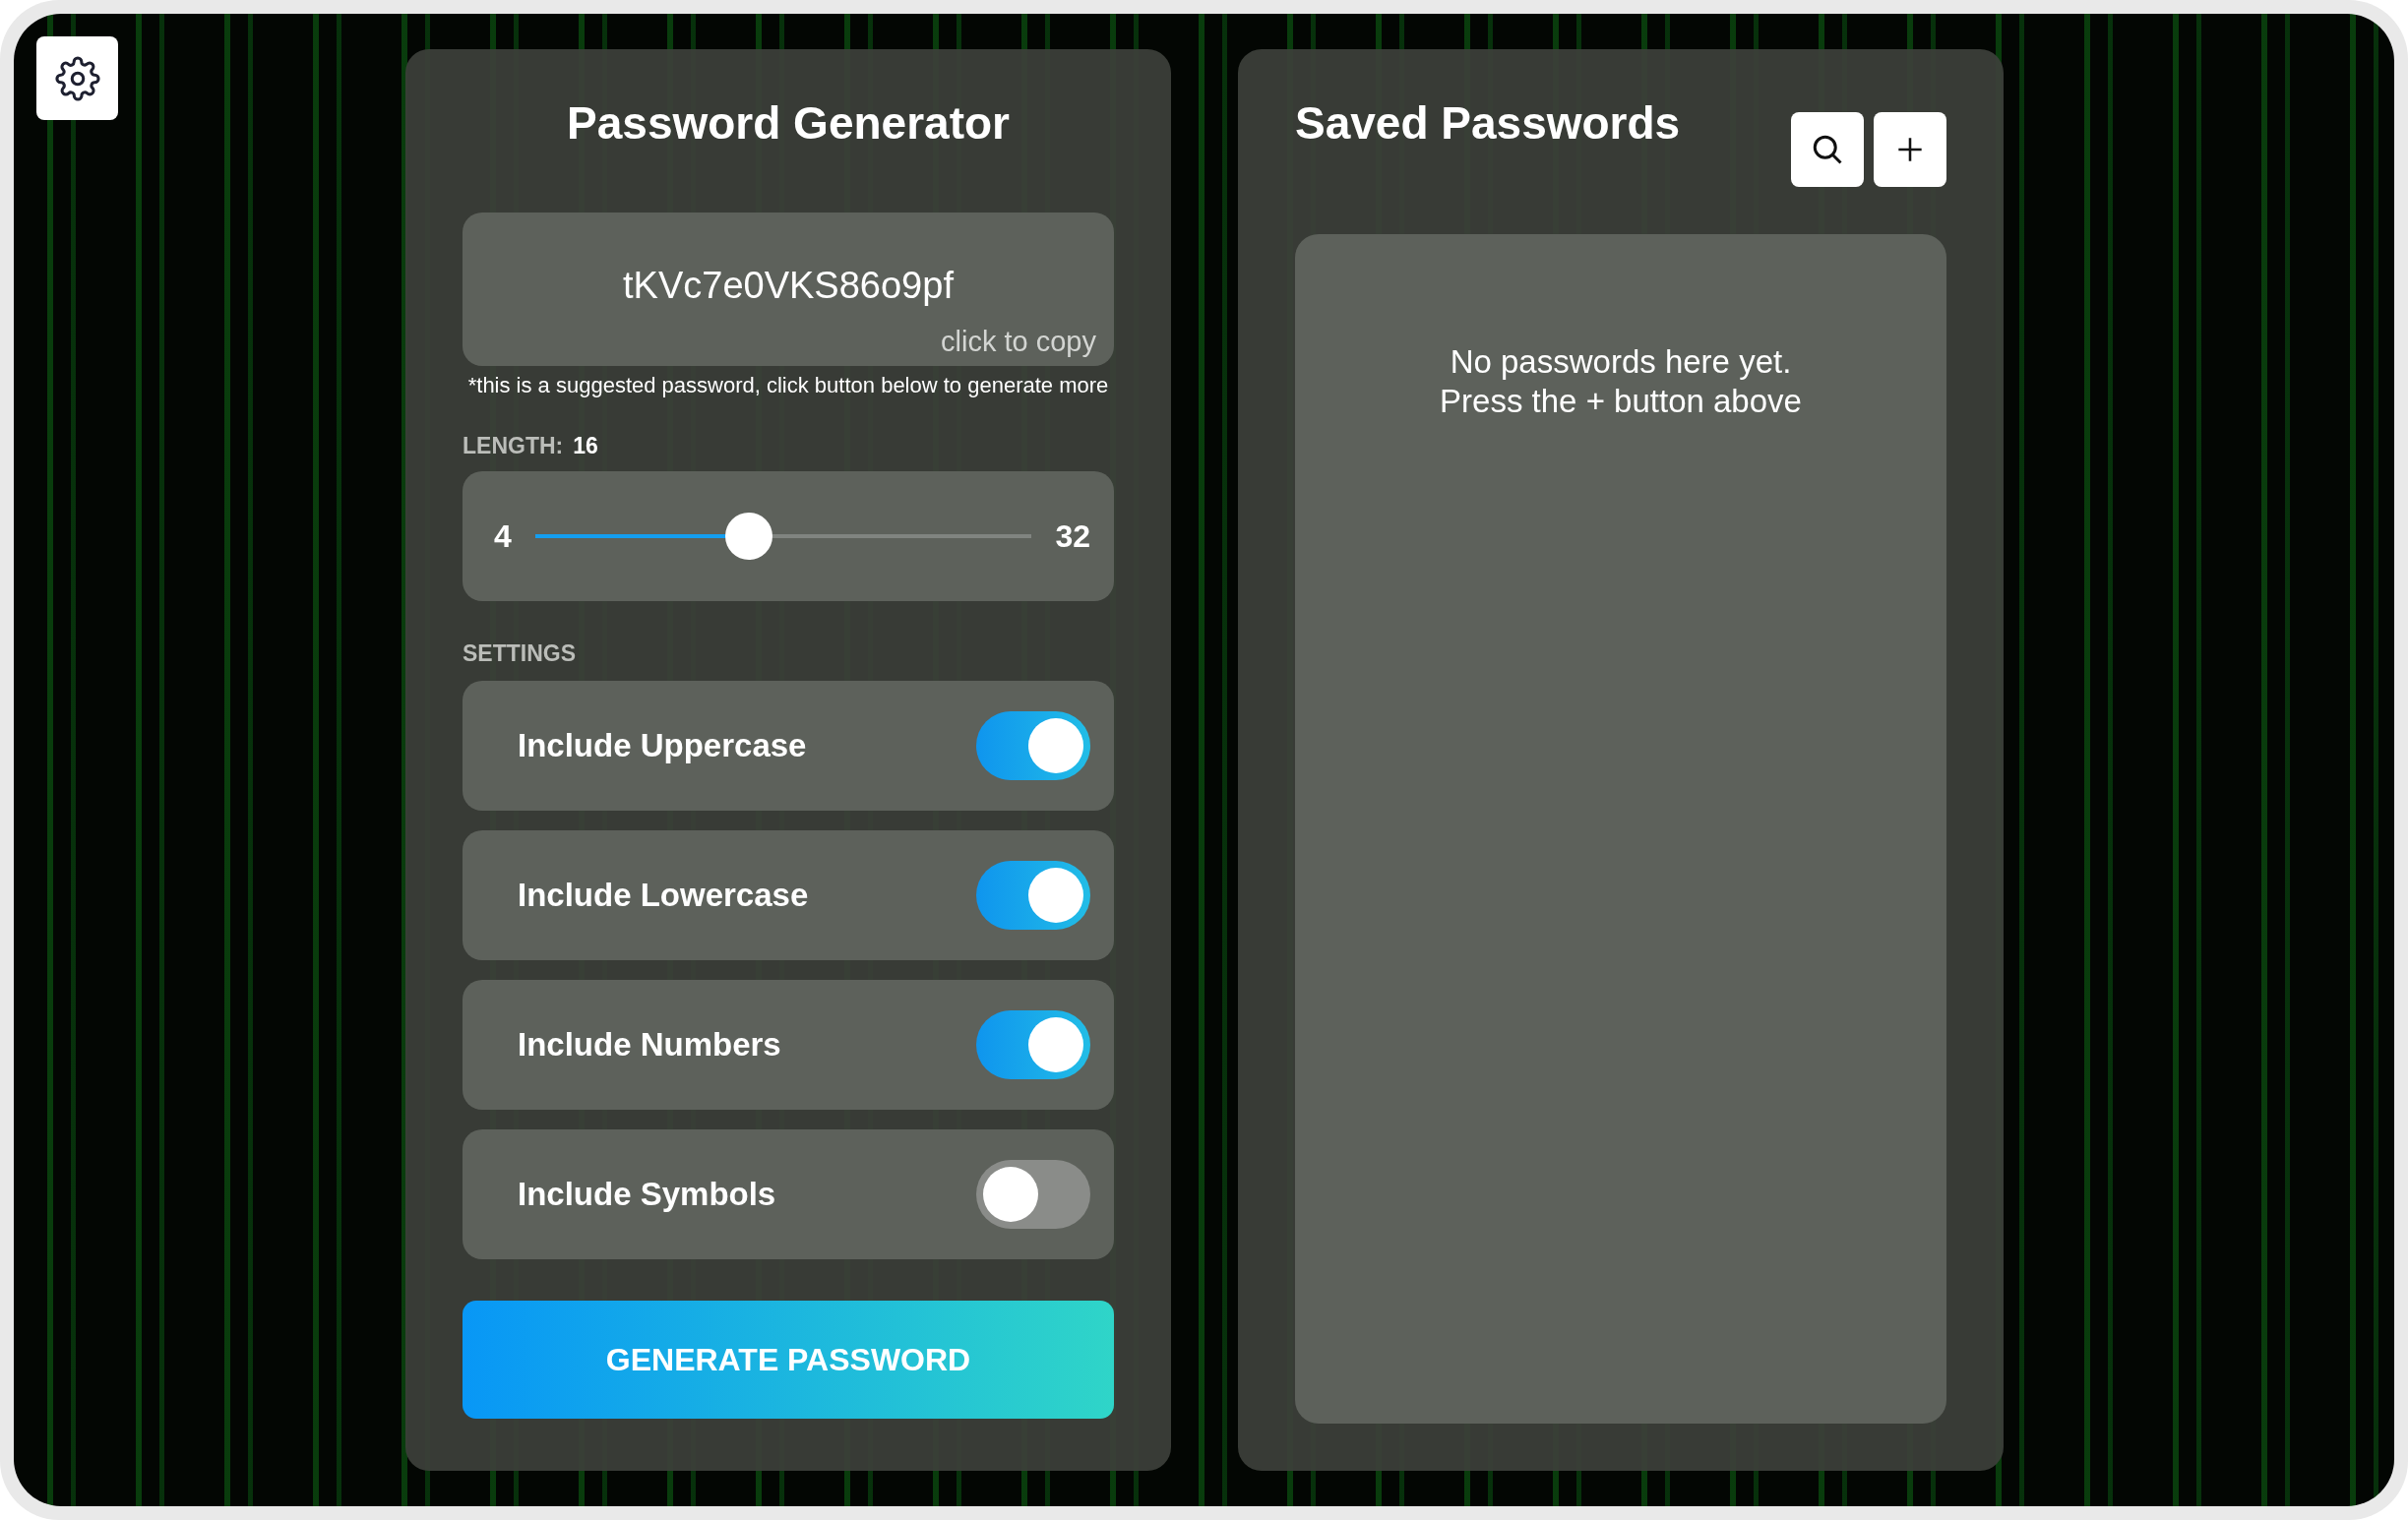  What do you see at coordinates (1621, 381) in the screenshot?
I see `empty-message: No passwords here yet. Press the + button above` at bounding box center [1621, 381].